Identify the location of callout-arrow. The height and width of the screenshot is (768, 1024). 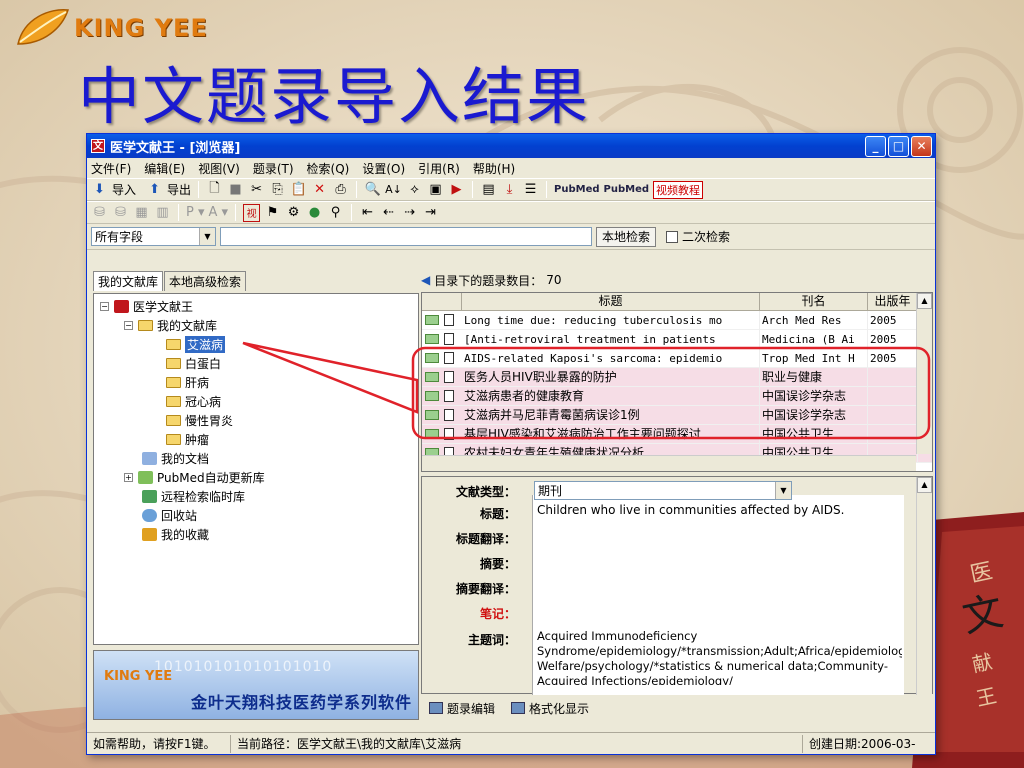
(330, 377).